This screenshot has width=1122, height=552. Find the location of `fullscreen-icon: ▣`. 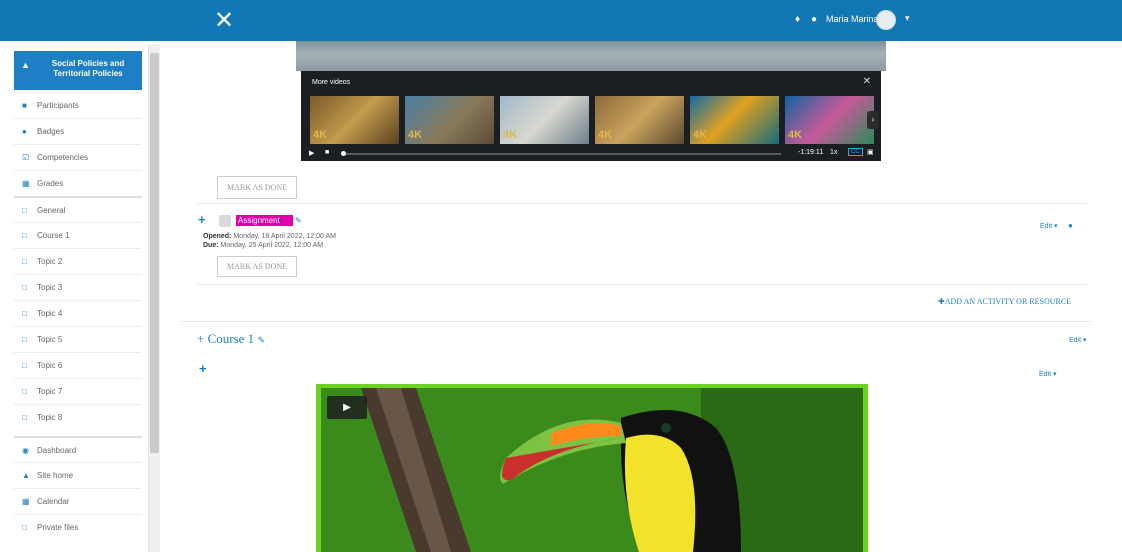

fullscreen-icon: ▣ is located at coordinates (870, 152).